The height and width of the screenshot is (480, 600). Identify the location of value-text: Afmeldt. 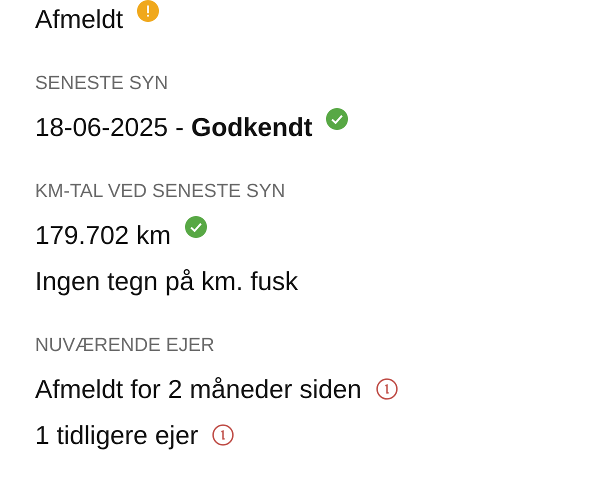
(79, 19).